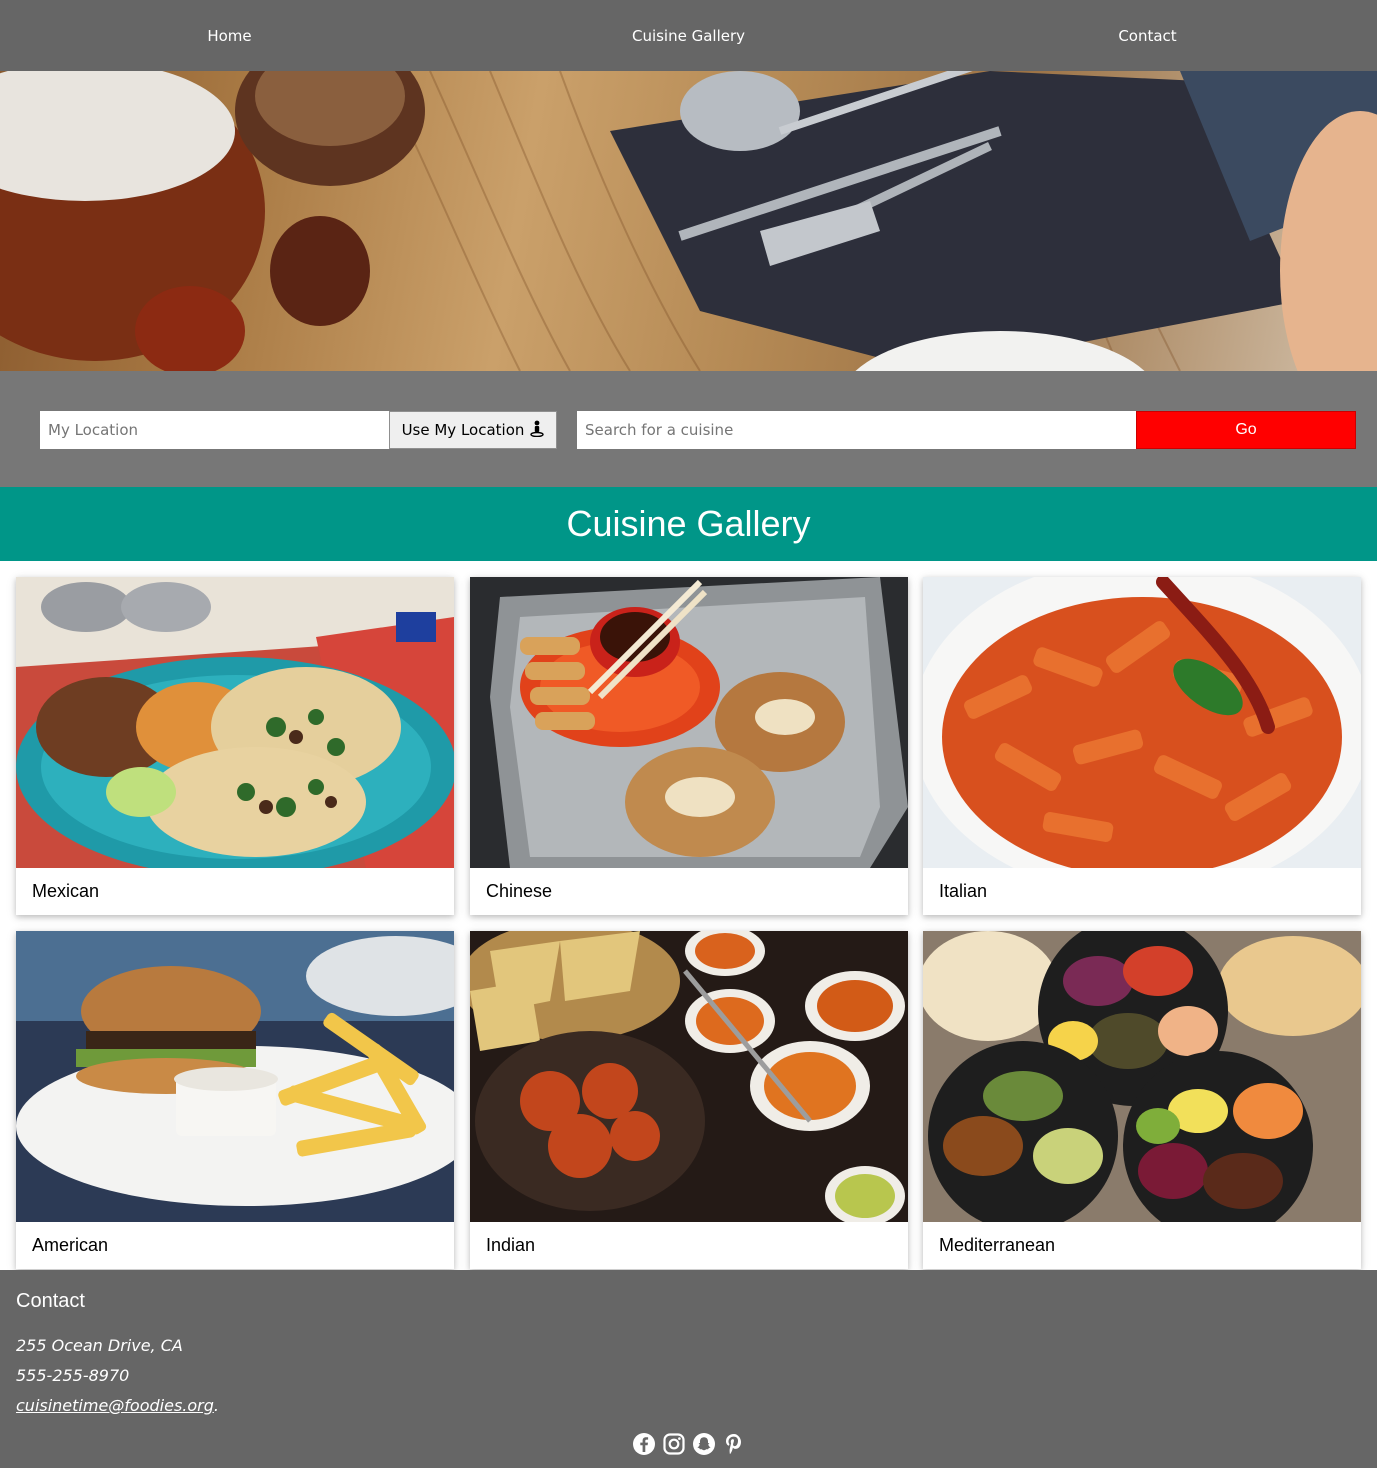 The height and width of the screenshot is (1468, 1377). I want to click on footer-email-link: cuisinetime@foodies.org, so click(115, 1405).